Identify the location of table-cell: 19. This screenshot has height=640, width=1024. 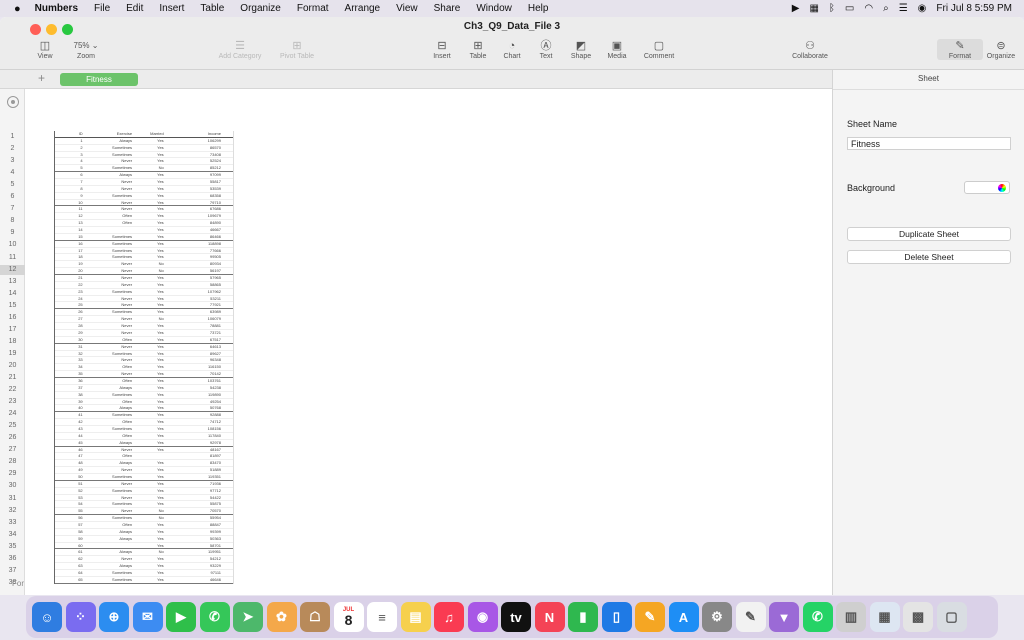
(70, 264).